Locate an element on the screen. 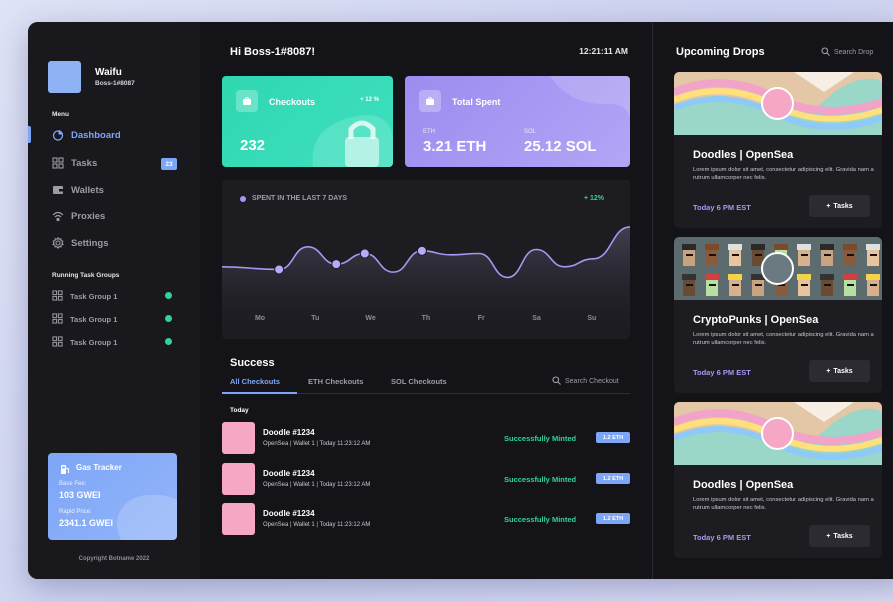 This screenshot has width=893, height=602. status-text: Successfully Minted is located at coordinates (540, 479).